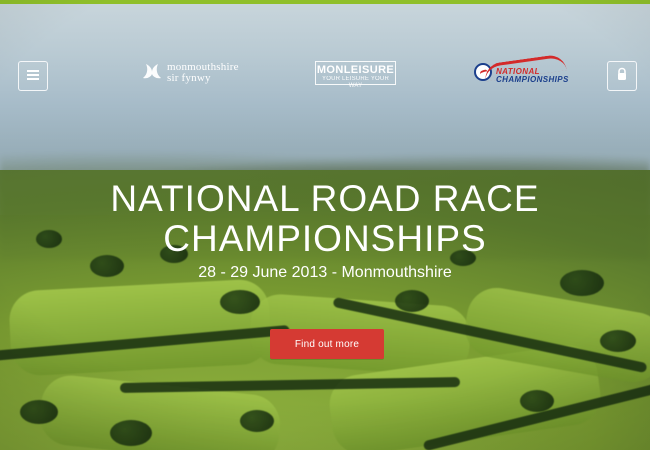 This screenshot has width=650, height=450. I want to click on monleisure-tagline: YOUR LEISURE YOUR WAY, so click(355, 82).